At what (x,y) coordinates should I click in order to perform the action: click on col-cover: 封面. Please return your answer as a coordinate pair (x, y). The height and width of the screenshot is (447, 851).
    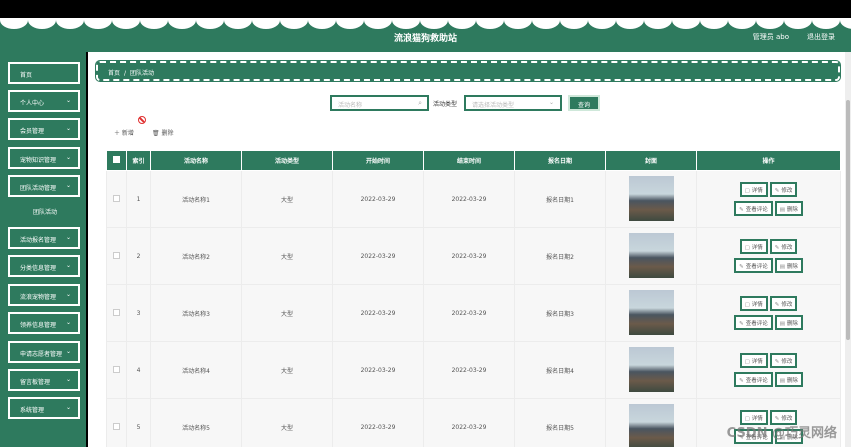
    Looking at the image, I should click on (651, 160).